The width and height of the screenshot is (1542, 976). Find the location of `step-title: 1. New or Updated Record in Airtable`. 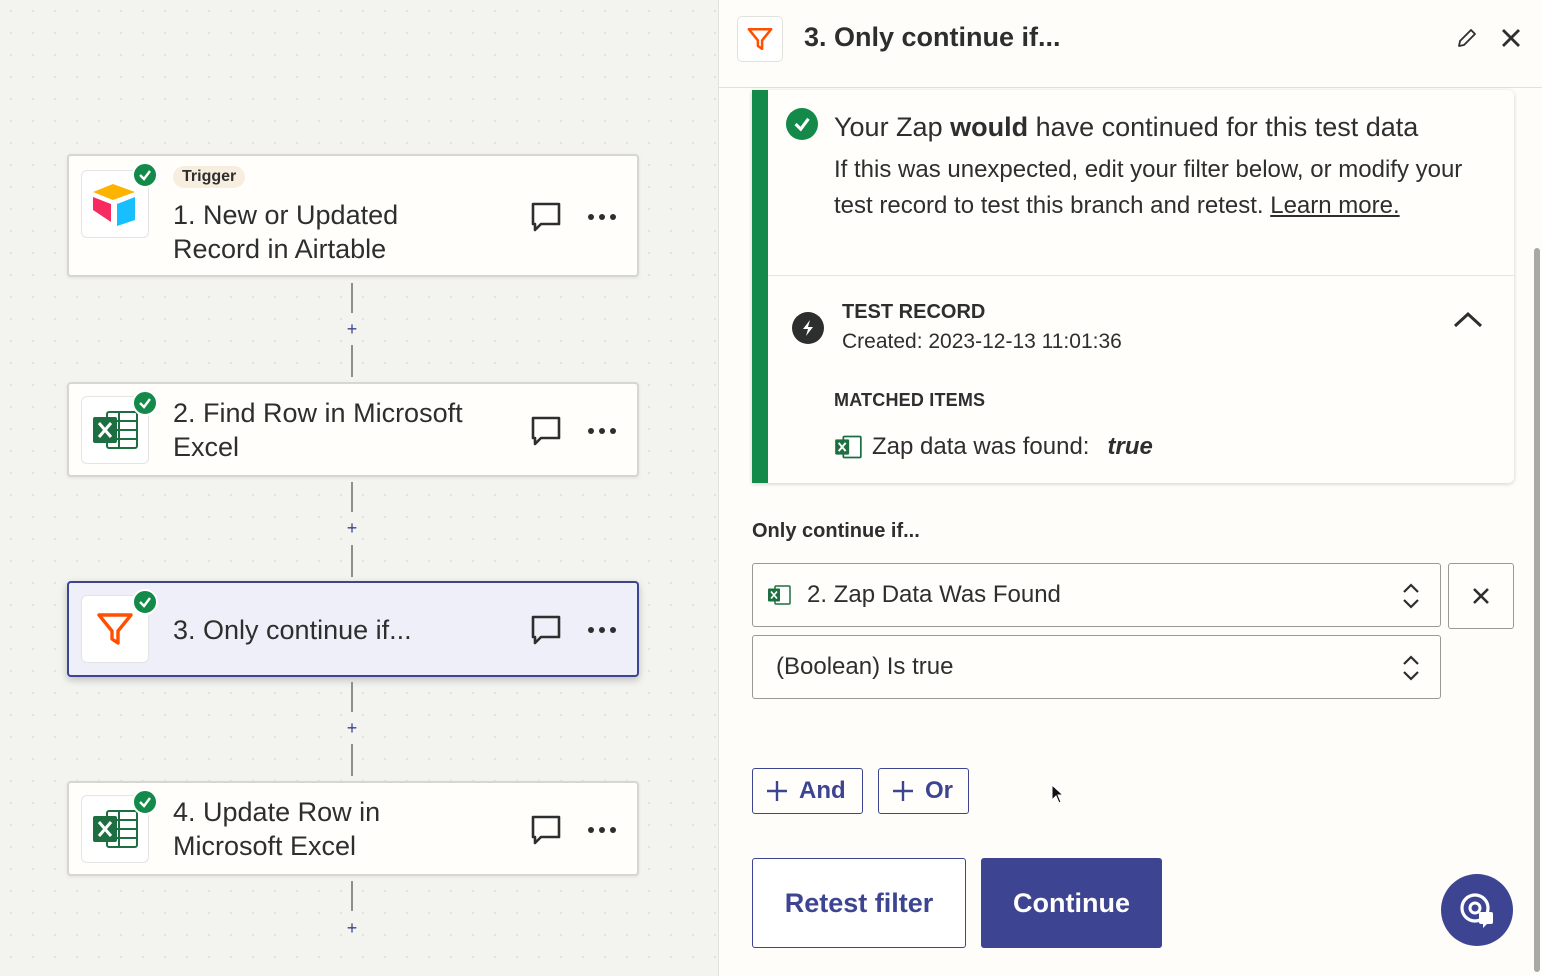

step-title: 1. New or Updated Record in Airtable is located at coordinates (338, 232).